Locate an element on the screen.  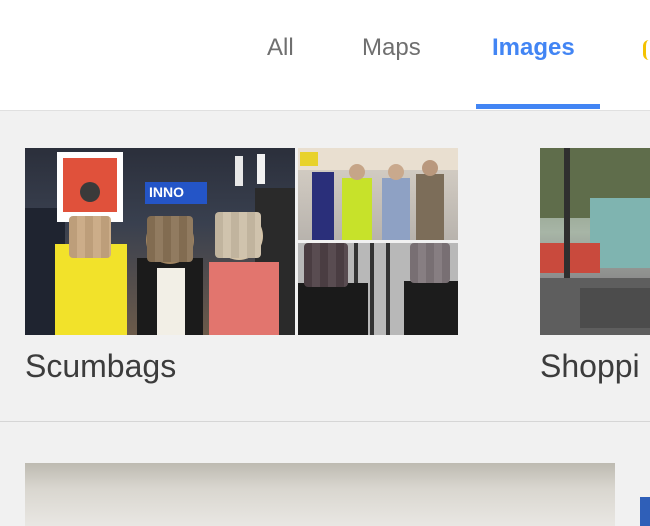
active-tab-indicator is located at coordinates (538, 106).